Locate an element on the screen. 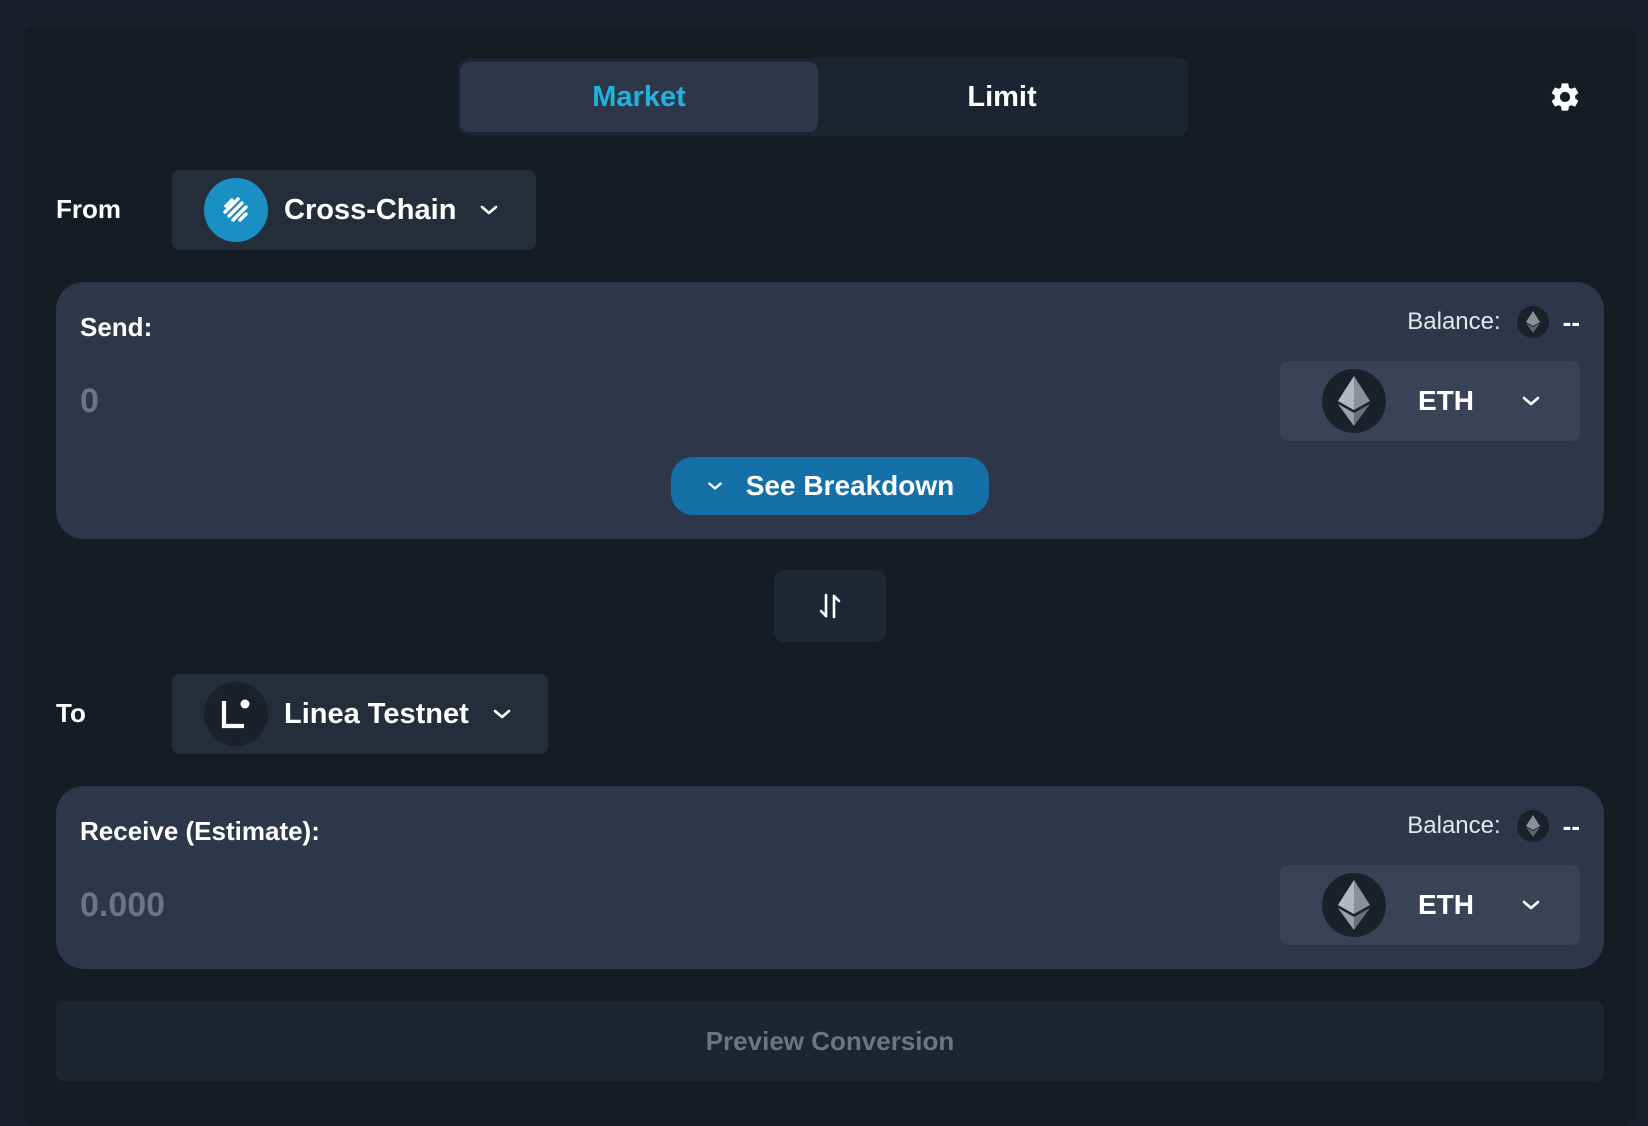  see-breakdown-button: See Breakdown is located at coordinates (830, 486).